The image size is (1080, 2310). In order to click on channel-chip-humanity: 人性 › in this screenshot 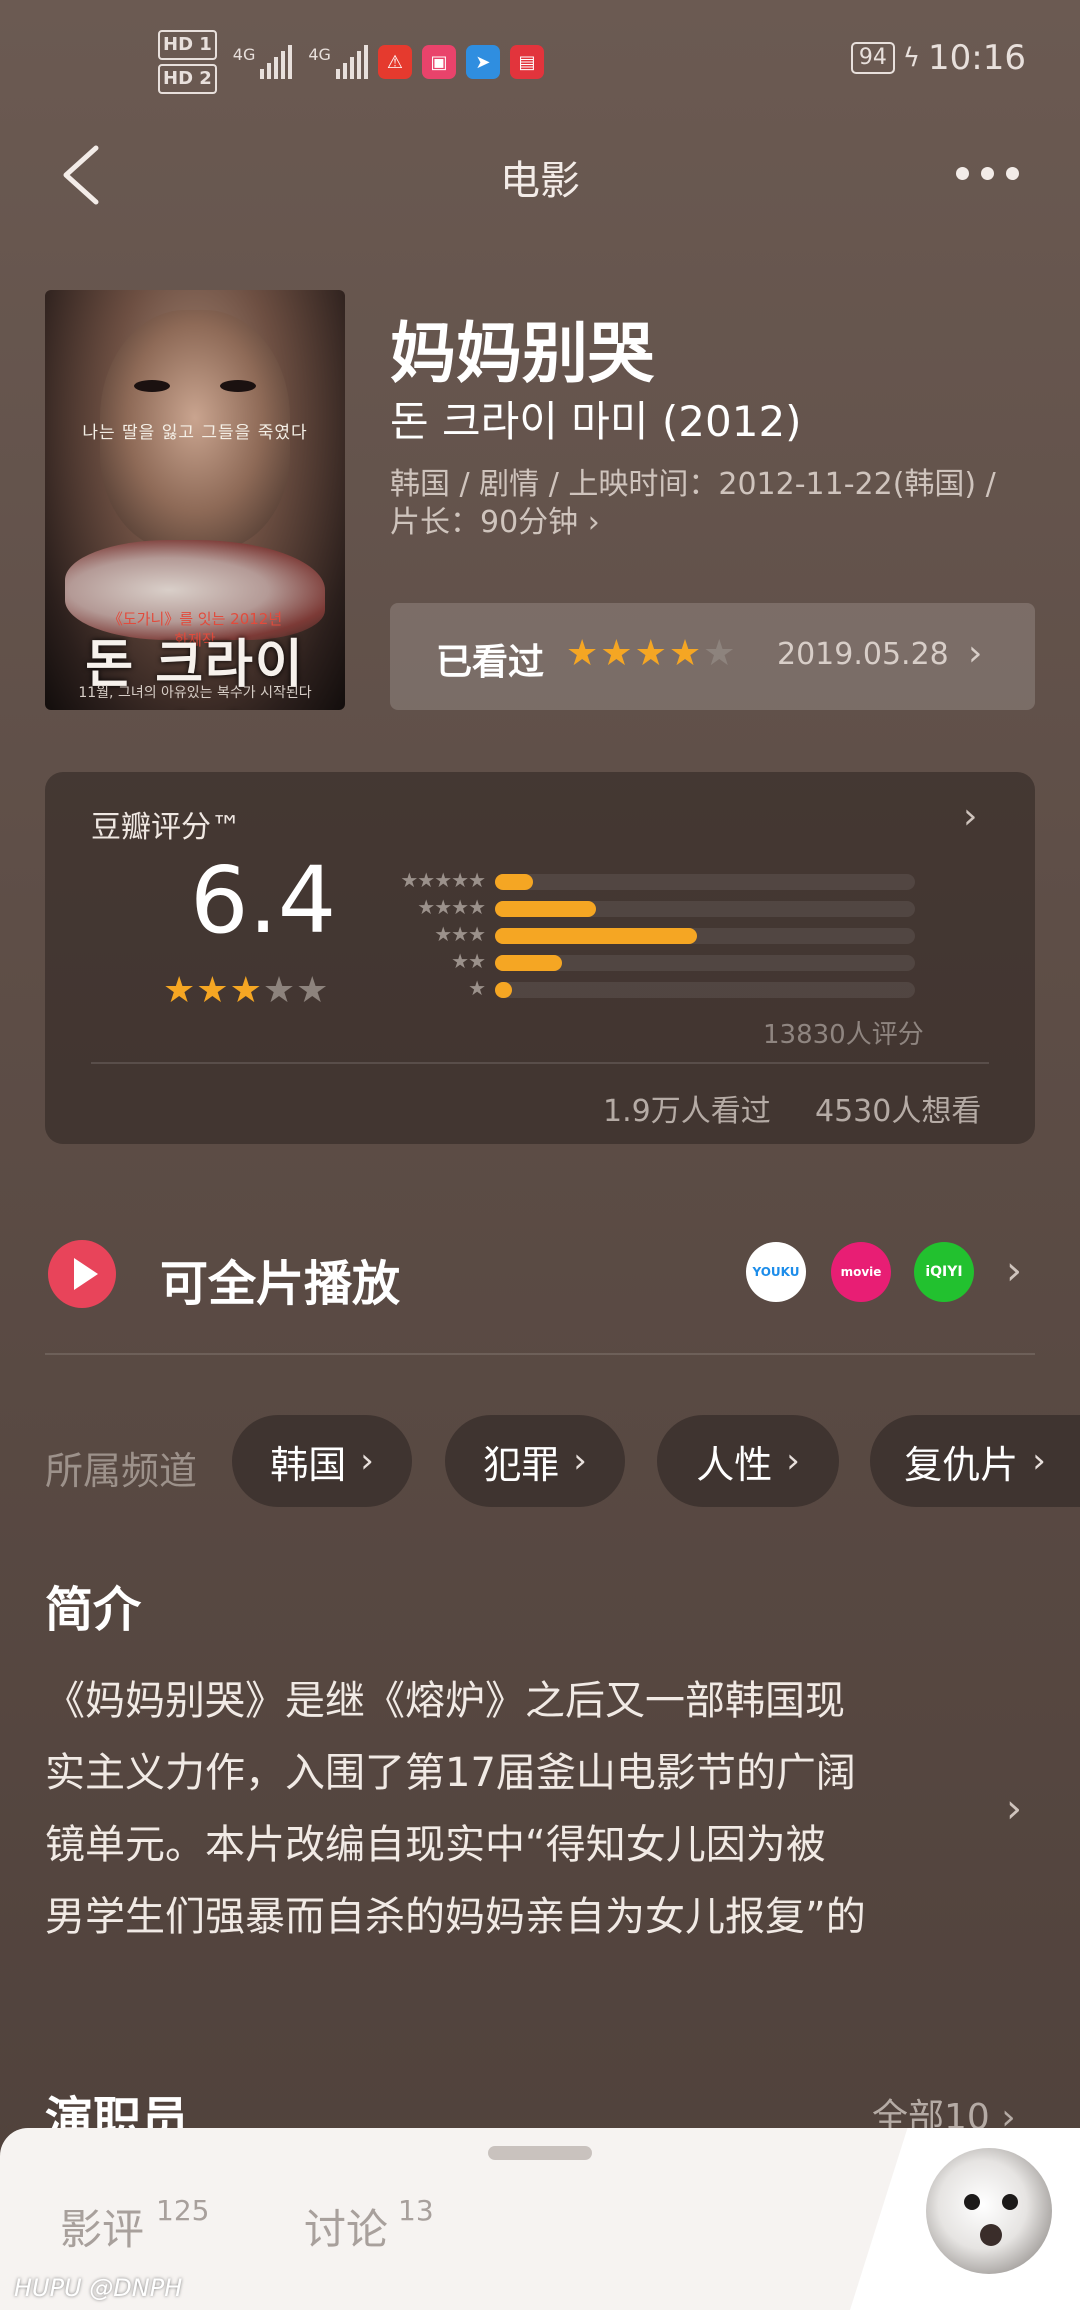, I will do `click(748, 1461)`.